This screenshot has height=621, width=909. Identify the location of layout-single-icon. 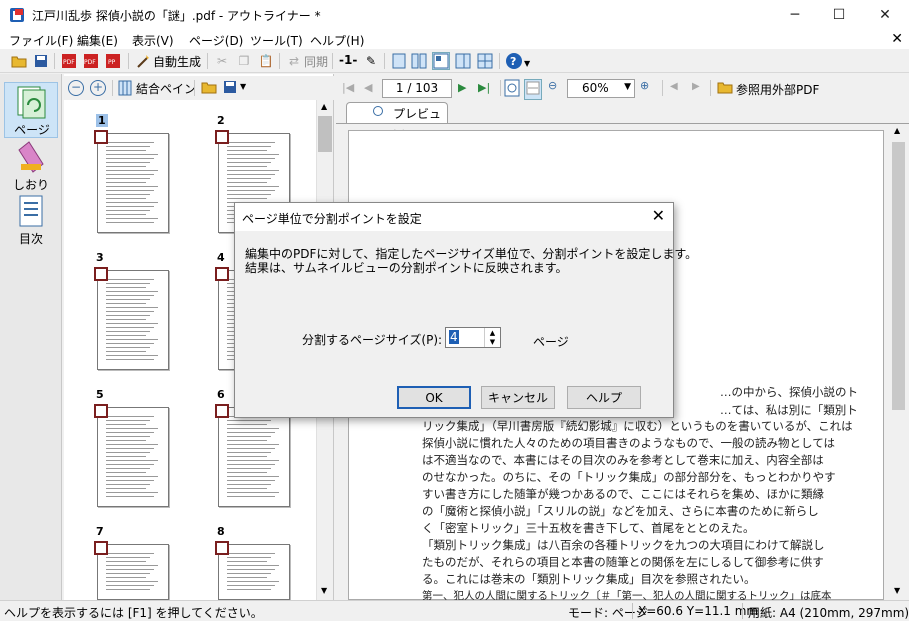
(399, 61).